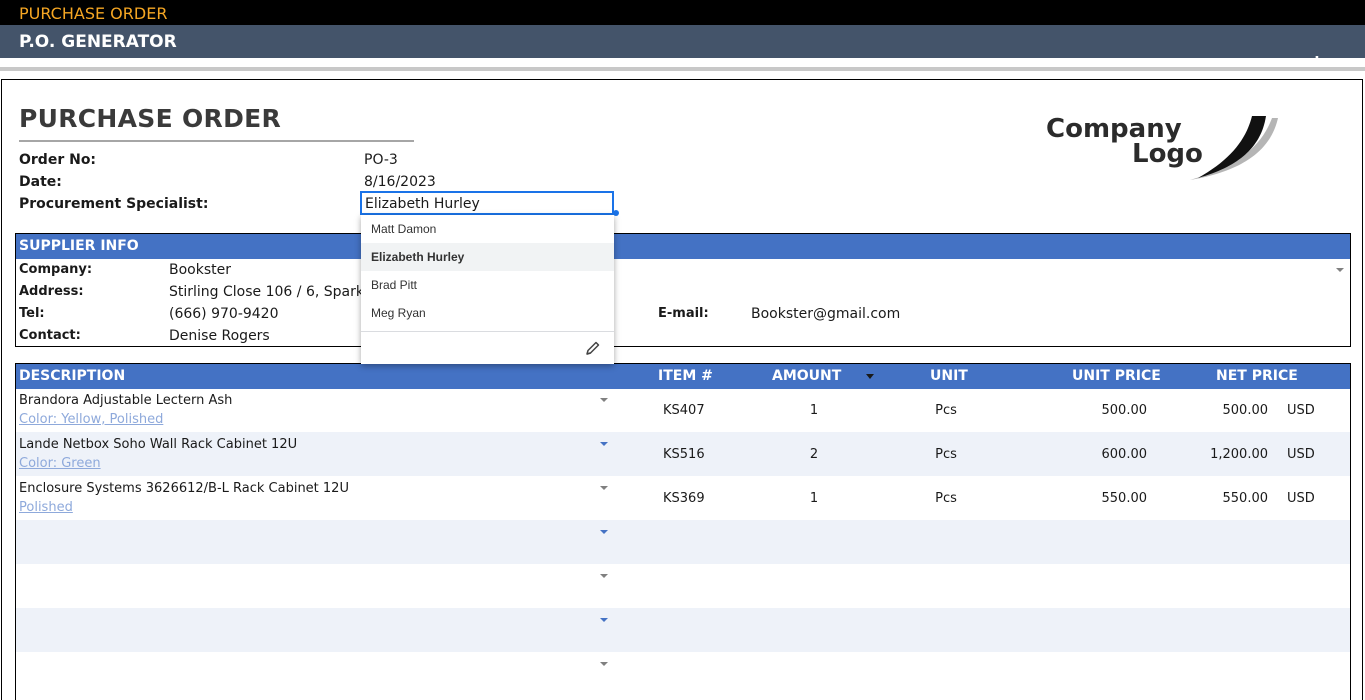 This screenshot has height=700, width=1365. I want to click on col-unit: UNIT, so click(949, 376).